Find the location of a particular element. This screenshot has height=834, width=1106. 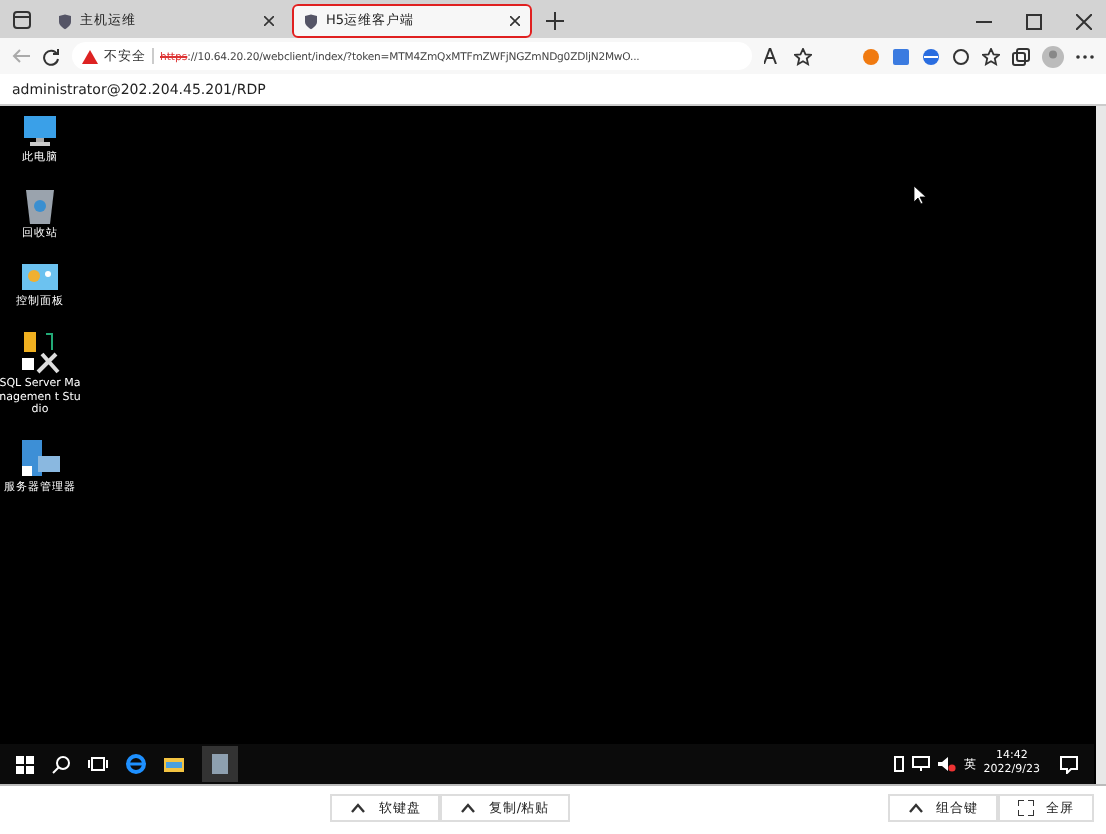

read-aloud-icon is located at coordinates (773, 56).